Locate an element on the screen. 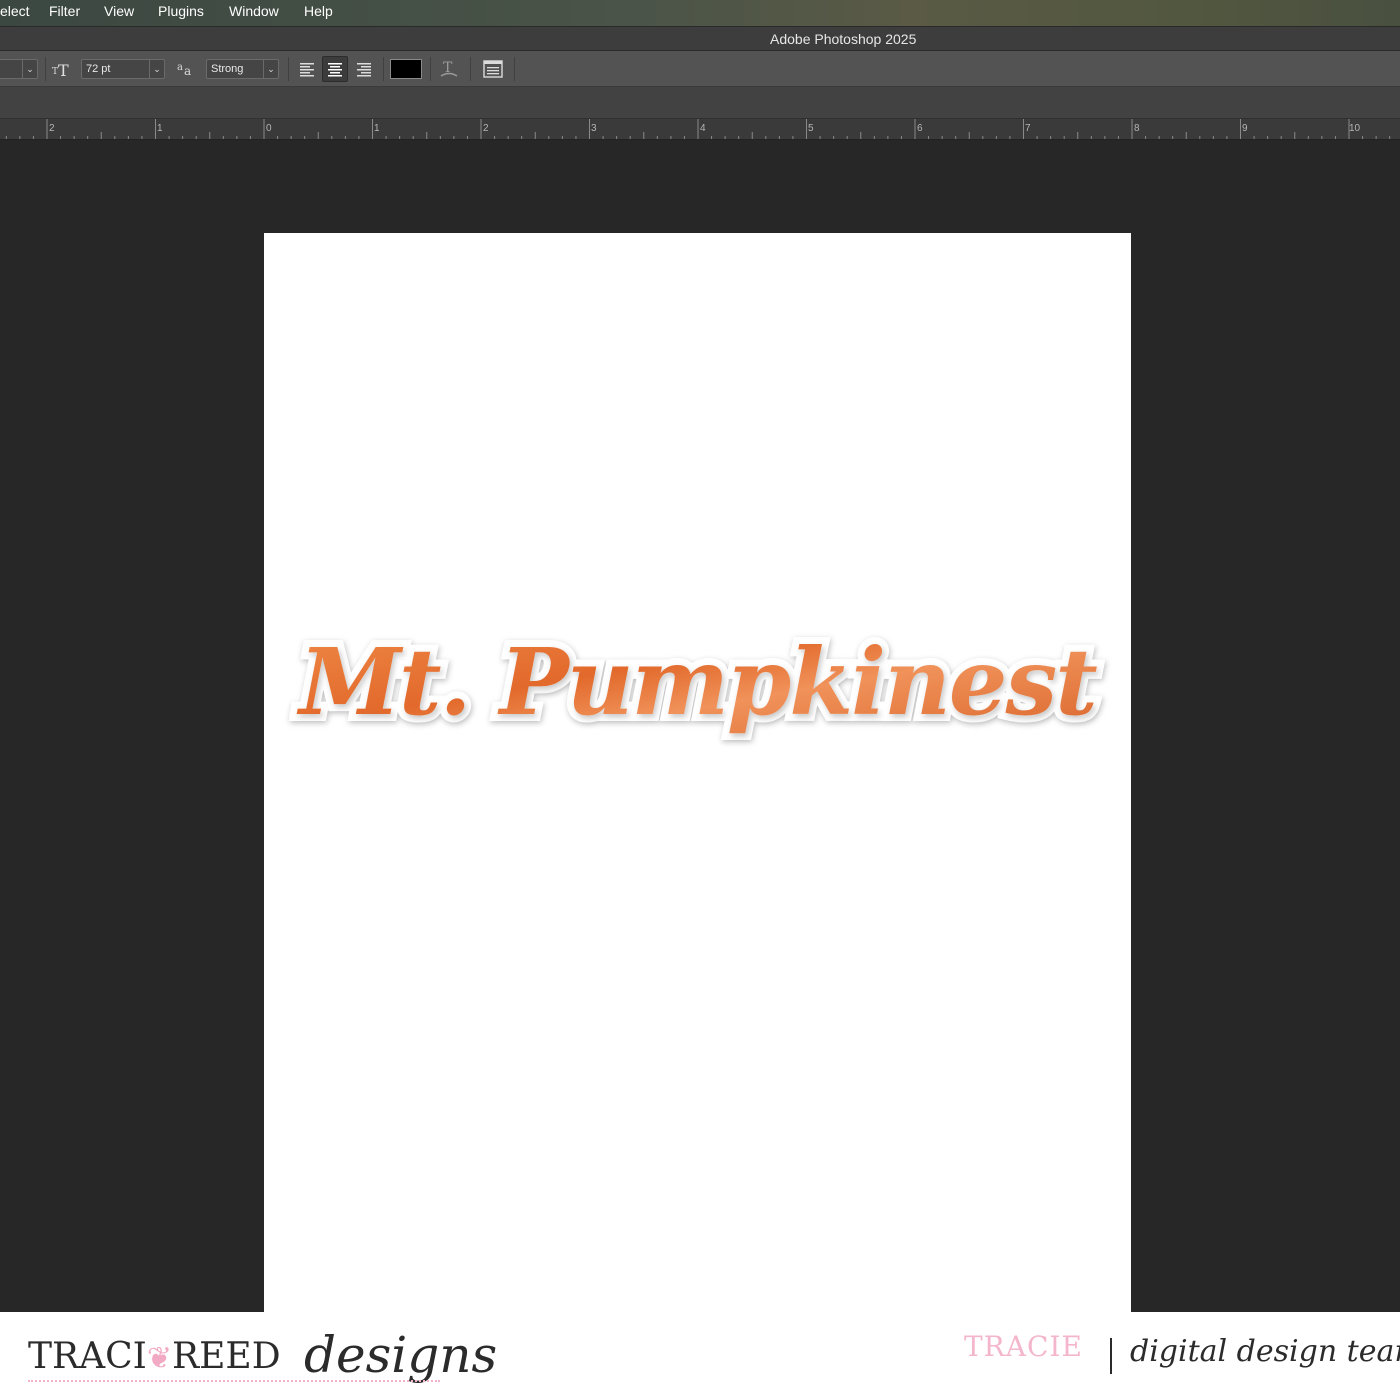 The height and width of the screenshot is (1400, 1400). menu-view: View is located at coordinates (119, 11).